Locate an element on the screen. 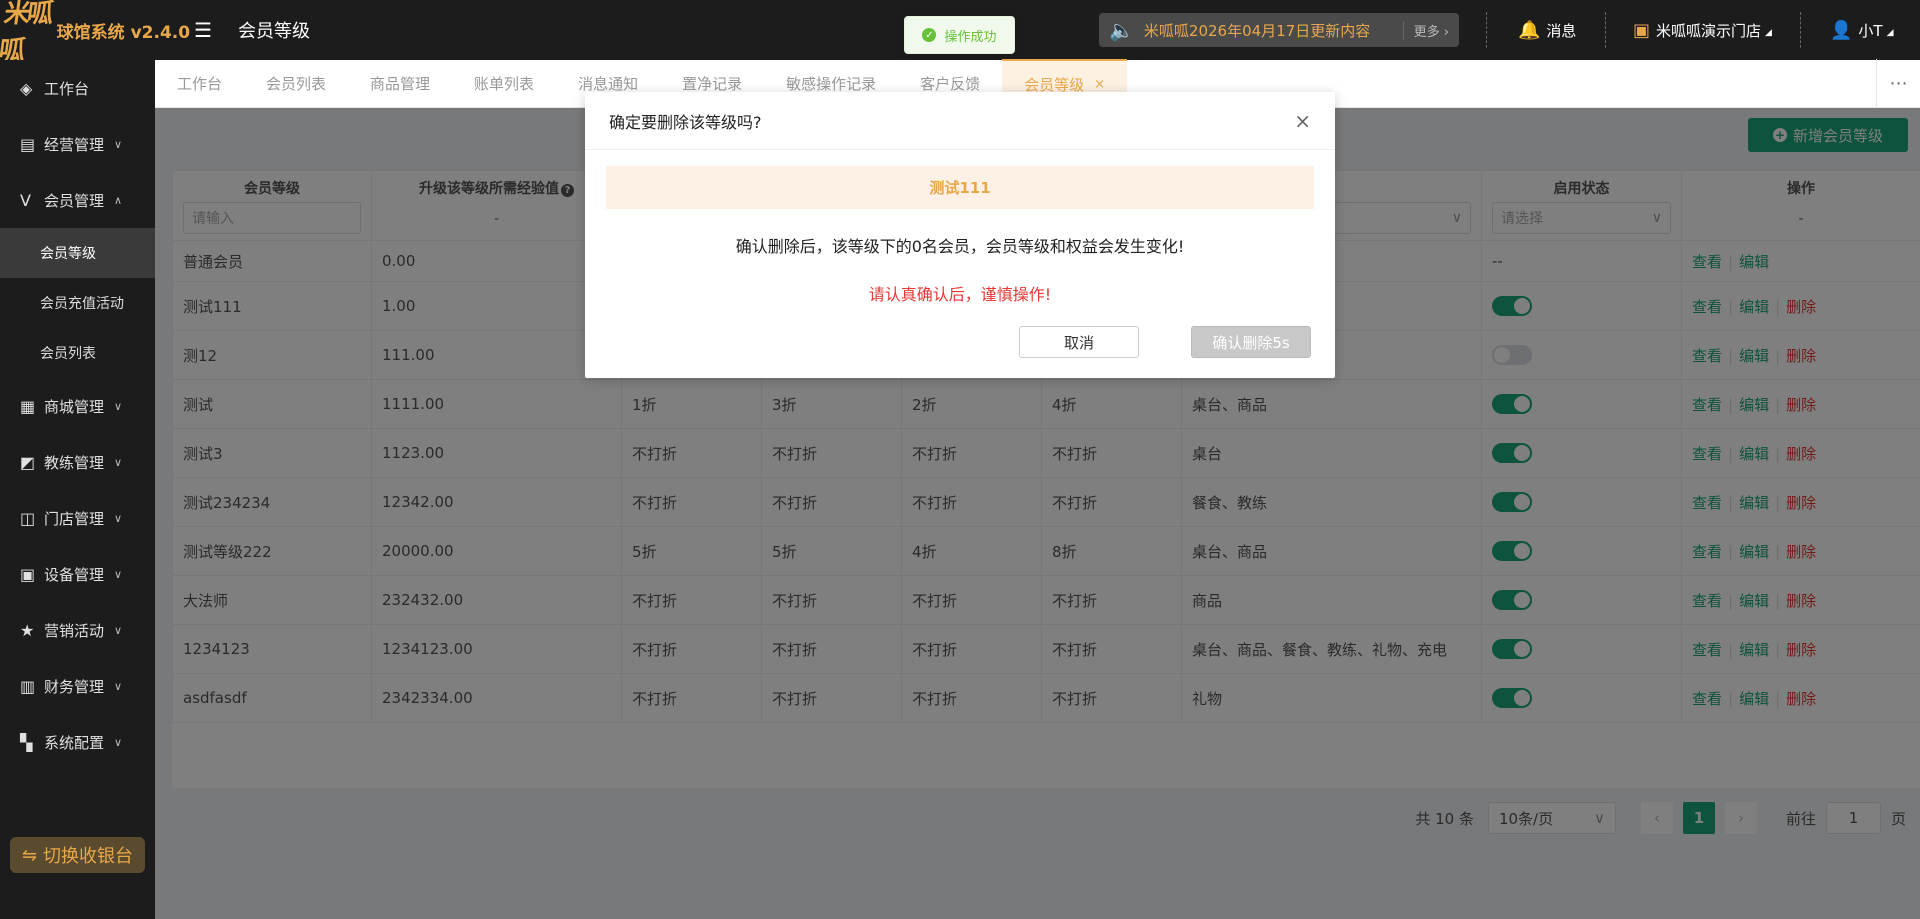  sidebar-item-device: ▣ 设备管理 ∨ is located at coordinates (77, 574).